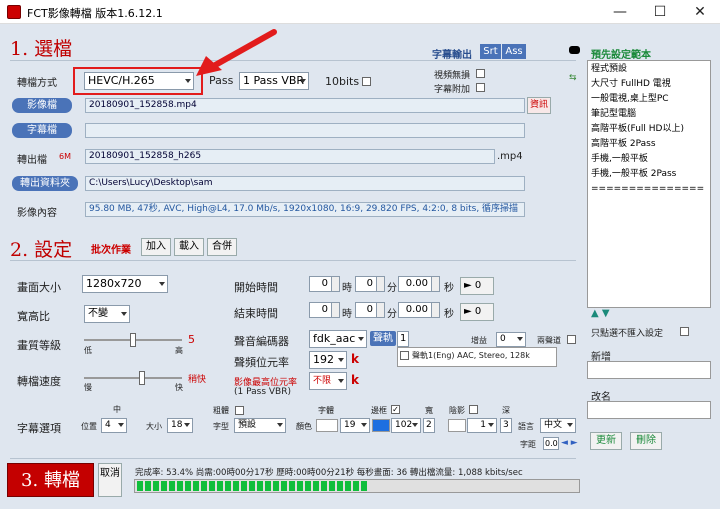 Image resolution: width=720 pixels, height=509 pixels. What do you see at coordinates (125, 284) in the screenshot?
I see `size-select: 1280x720` at bounding box center [125, 284].